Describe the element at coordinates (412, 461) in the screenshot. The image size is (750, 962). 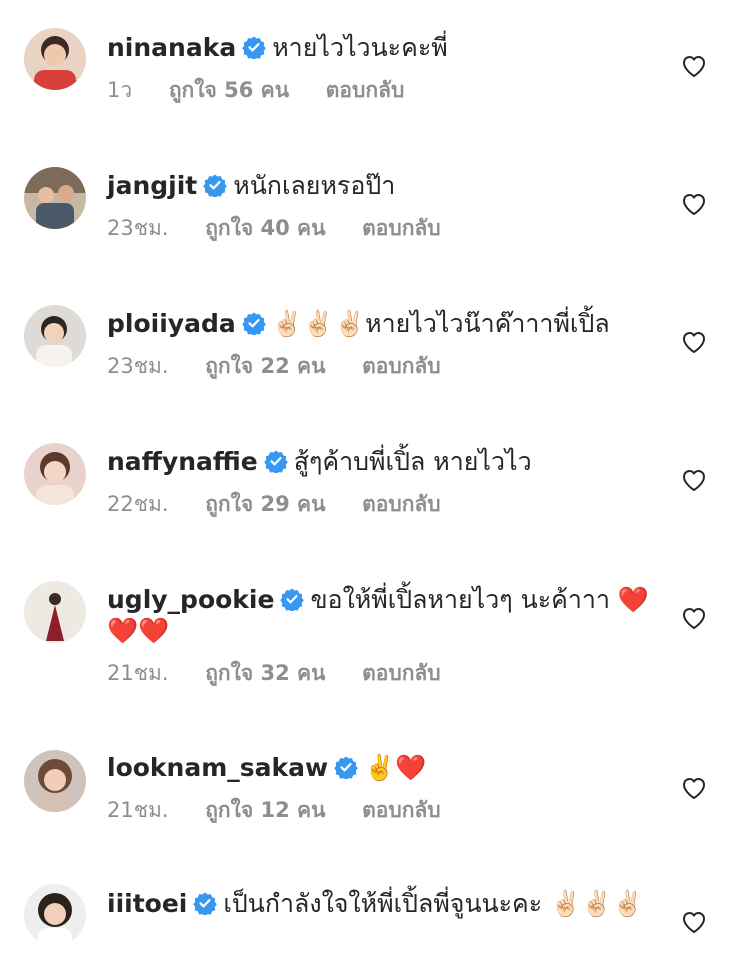
I see `comment-text: สู้ๆค้าบพี่เปิ้ล หายไวไว` at that location.